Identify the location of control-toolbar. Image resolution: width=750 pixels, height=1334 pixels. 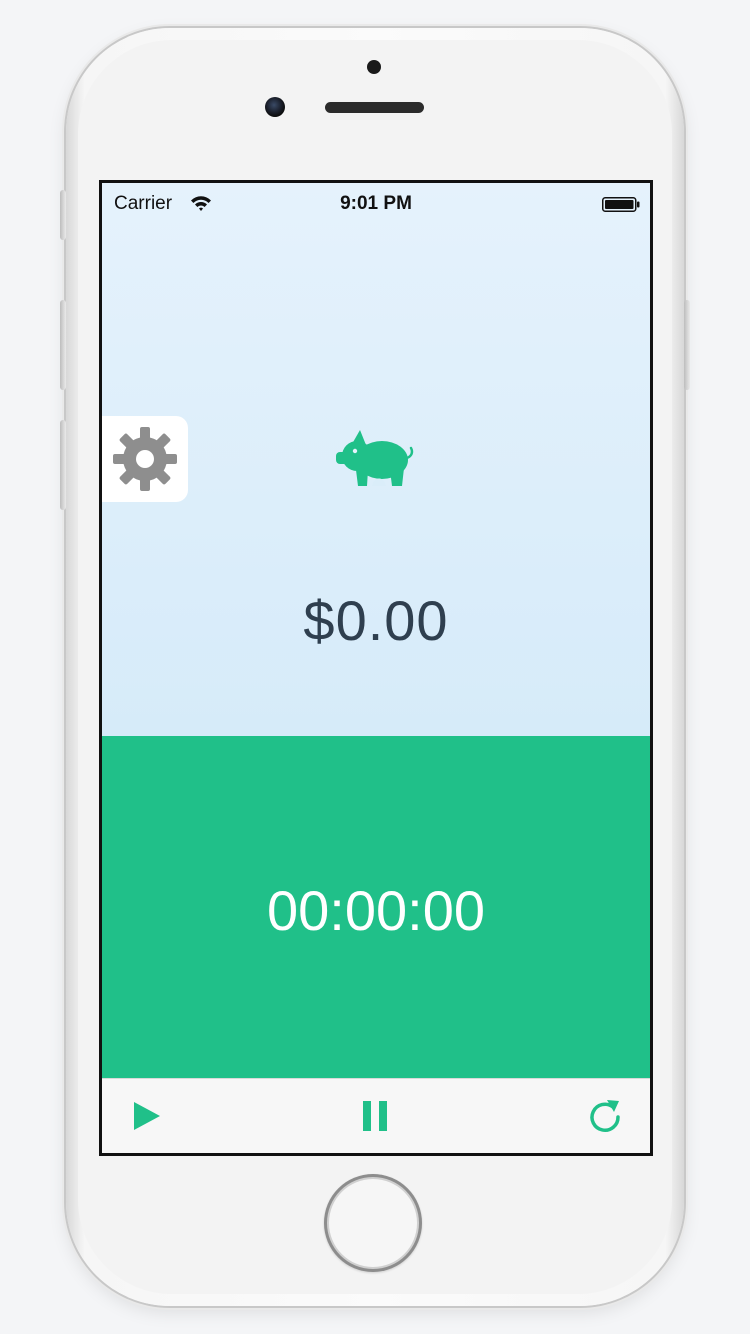
(376, 1115).